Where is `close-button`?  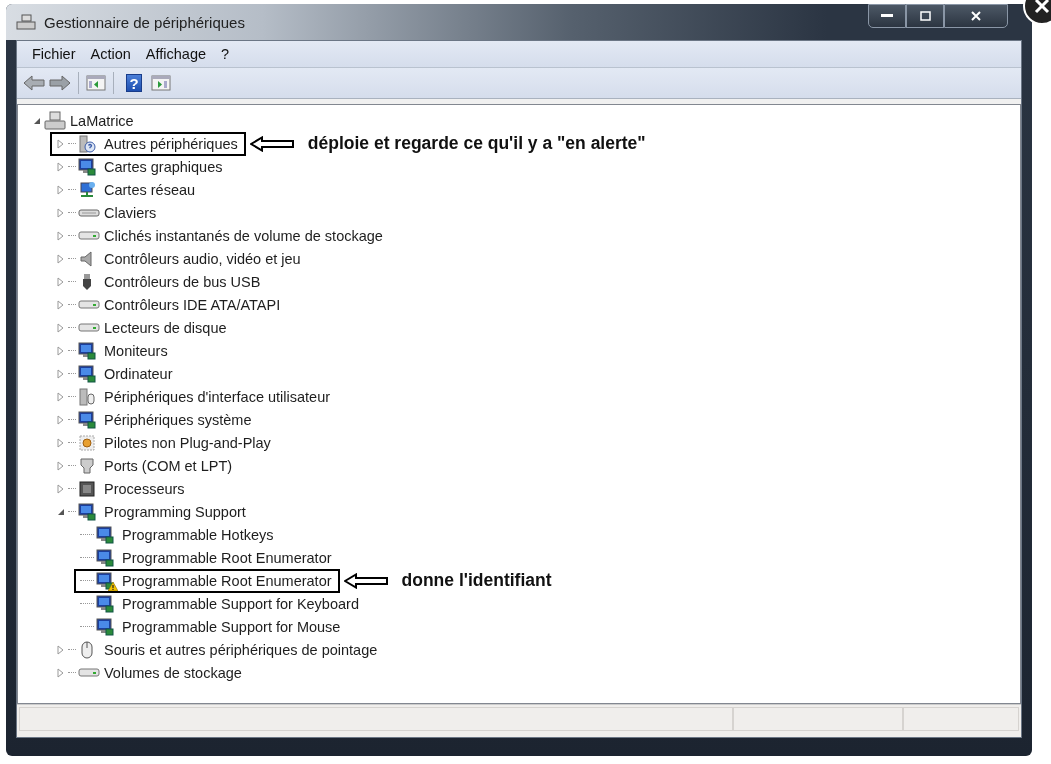
close-button is located at coordinates (976, 16).